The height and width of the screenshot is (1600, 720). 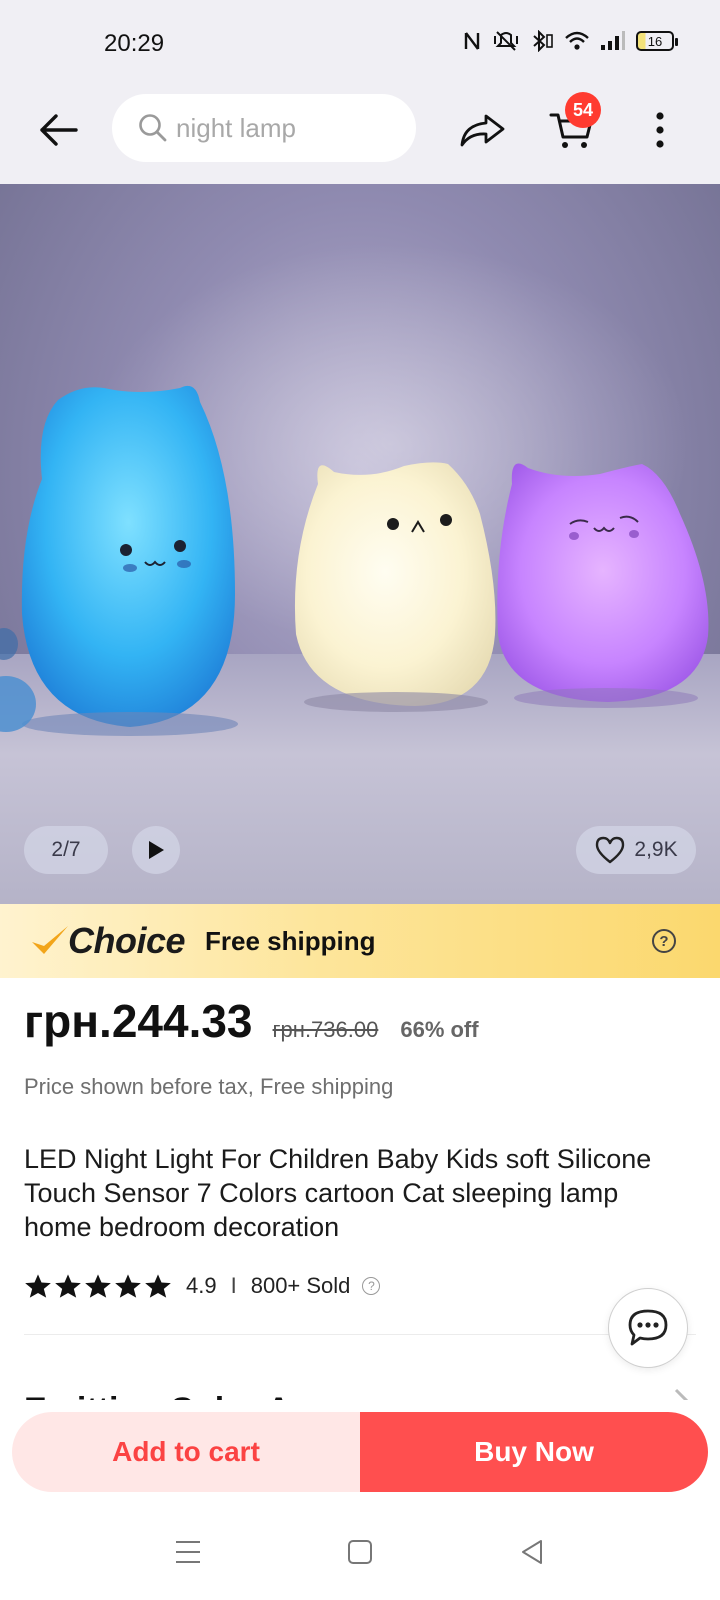 I want to click on menu-icon, so click(x=188, y=1552).